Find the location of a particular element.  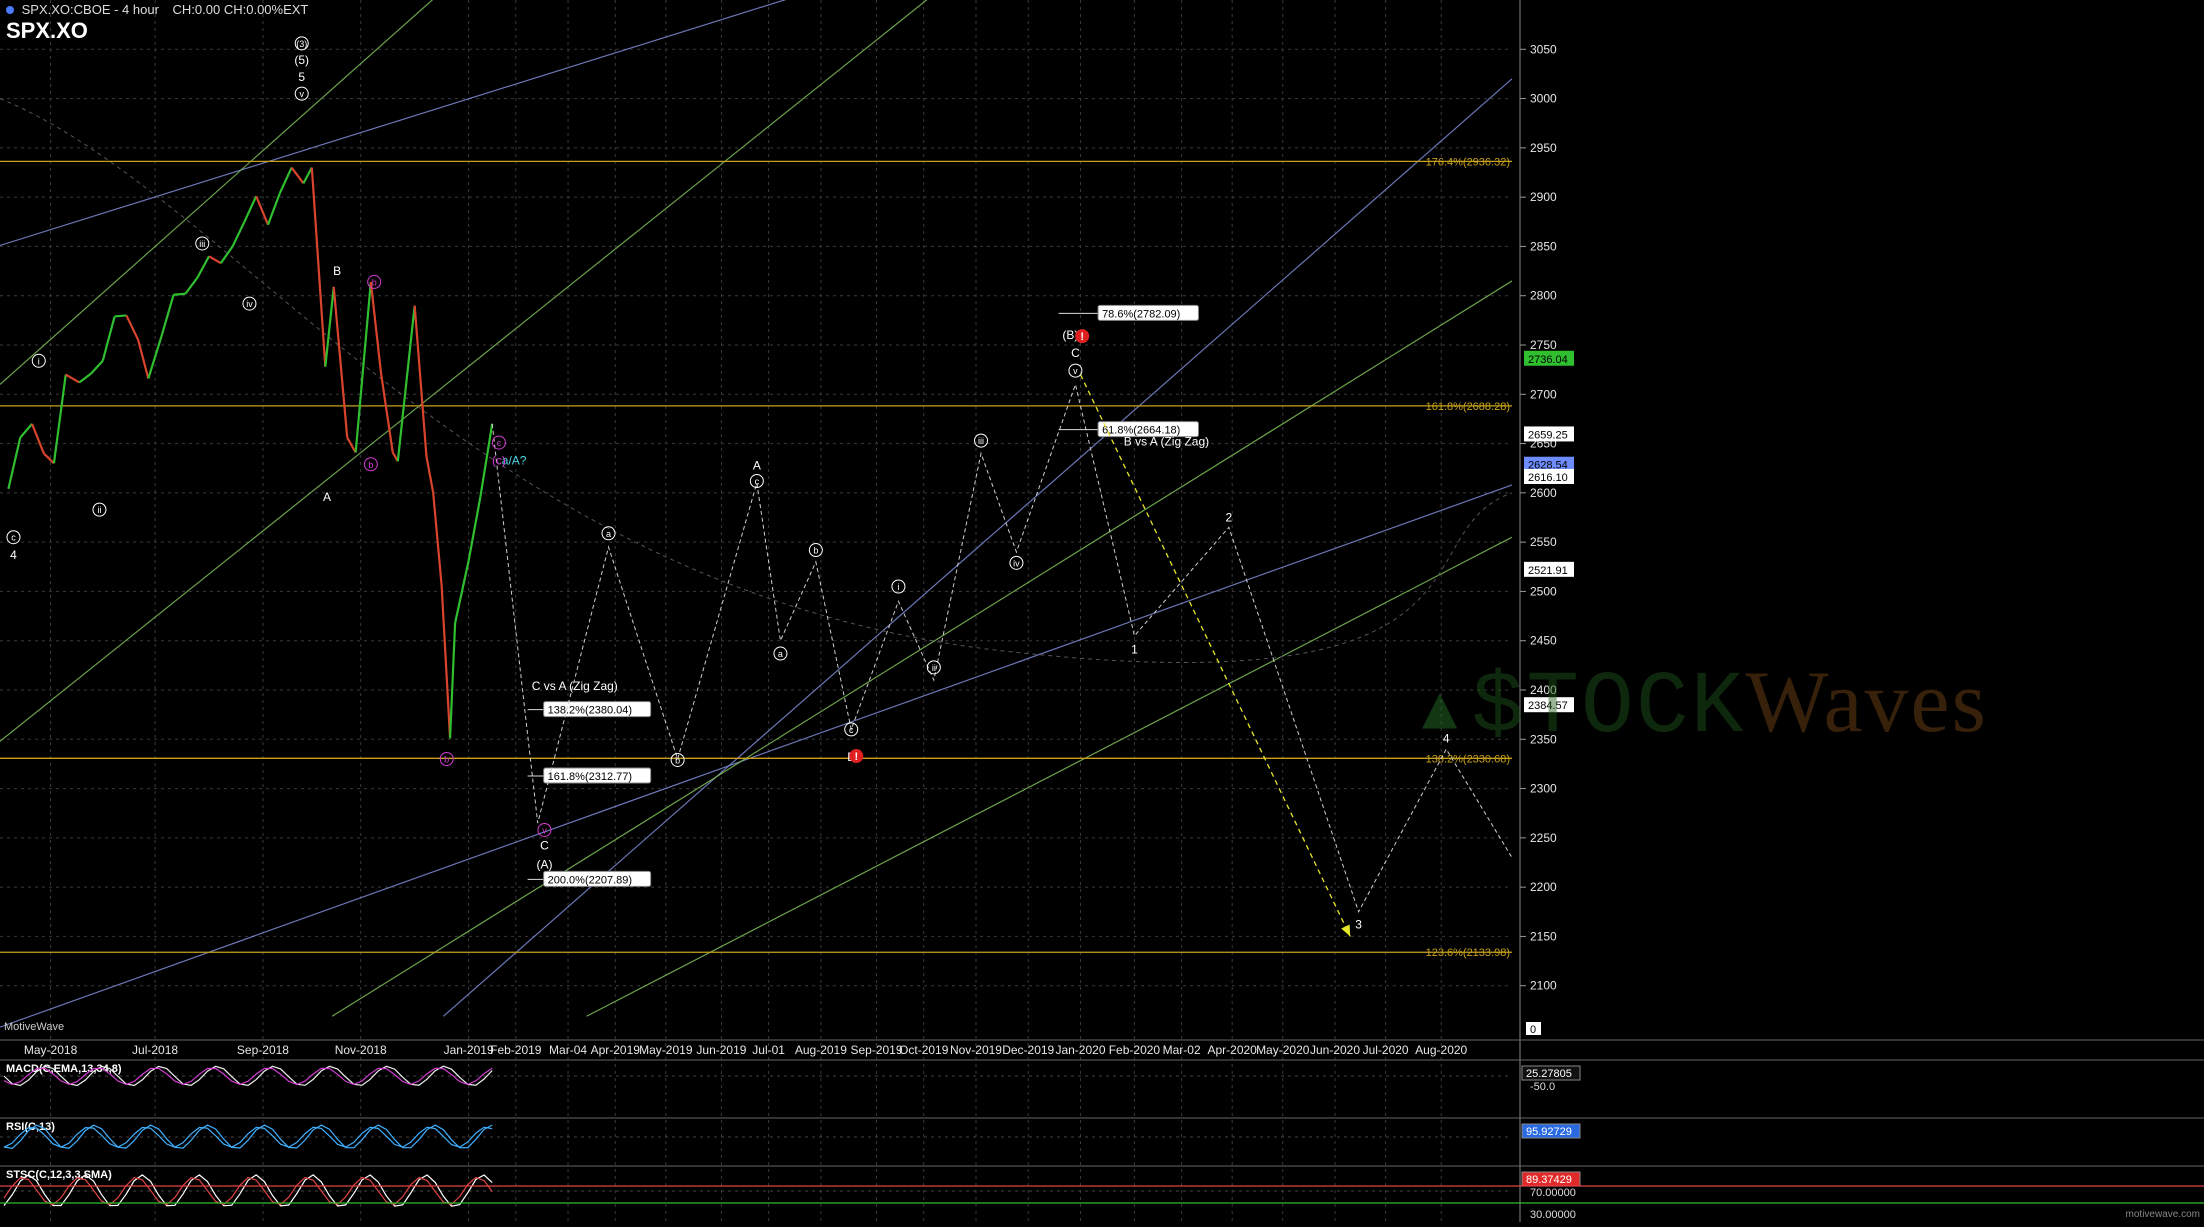

chart-header: SPX.XO:CBOE - 4 hour CH:0.00 CH:0.00%EXT is located at coordinates (157, 9).